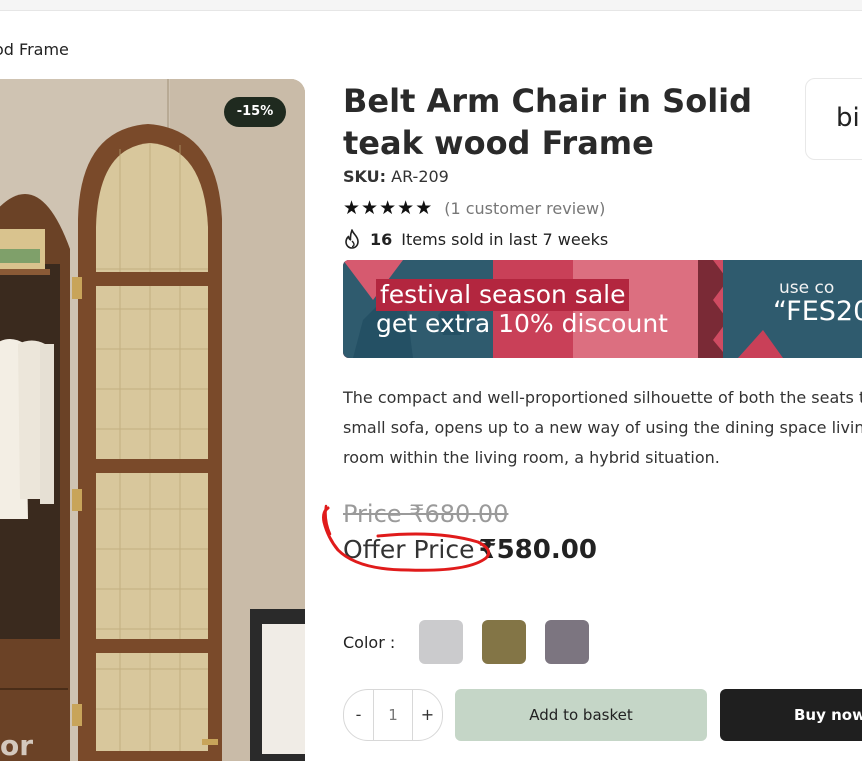  I want to click on banner-subline: get extra 10% discount, so click(522, 323).